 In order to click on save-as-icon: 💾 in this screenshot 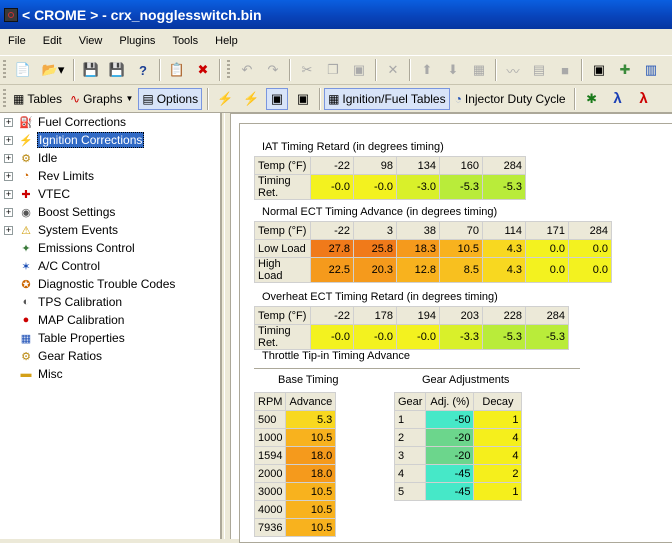, I will do `click(117, 70)`.